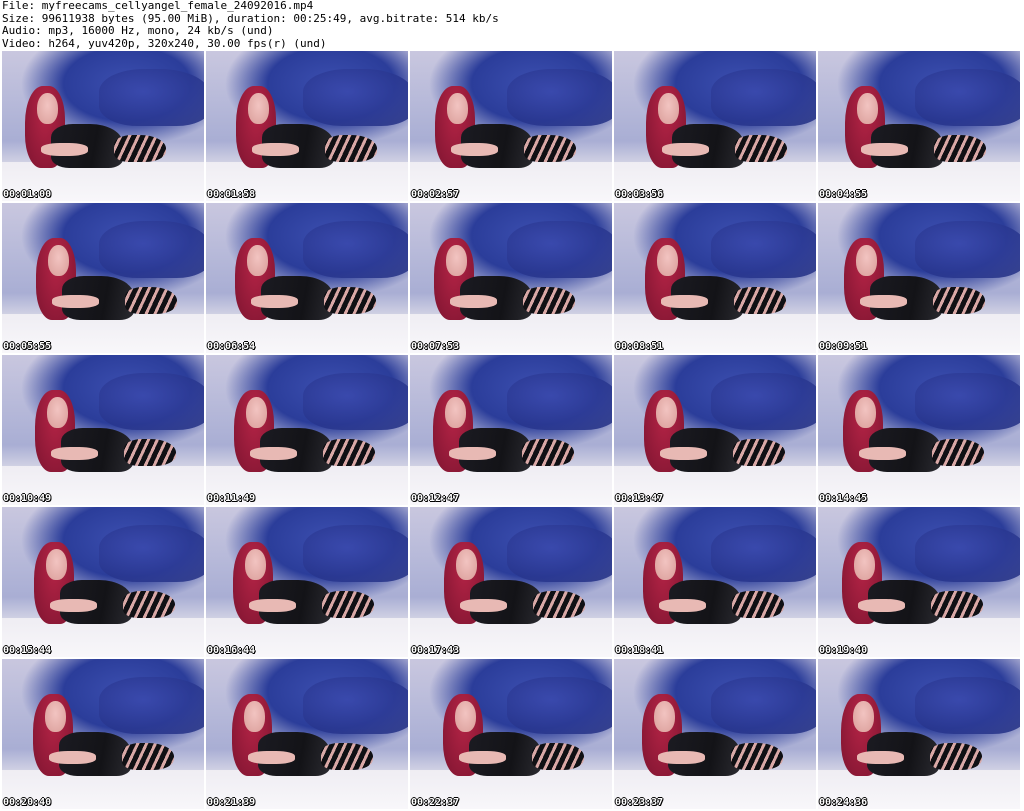 The image size is (1024, 811). What do you see at coordinates (843, 650) in the screenshot?
I see `frame-timestamp: 00:19:40` at bounding box center [843, 650].